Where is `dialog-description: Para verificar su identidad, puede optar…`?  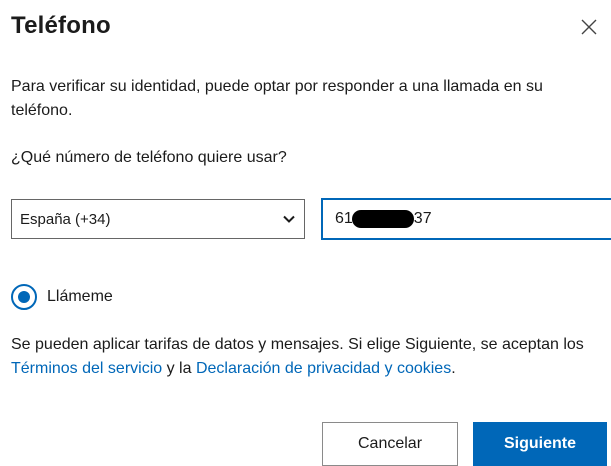 dialog-description: Para verificar su identidad, puede optar… is located at coordinates (277, 98).